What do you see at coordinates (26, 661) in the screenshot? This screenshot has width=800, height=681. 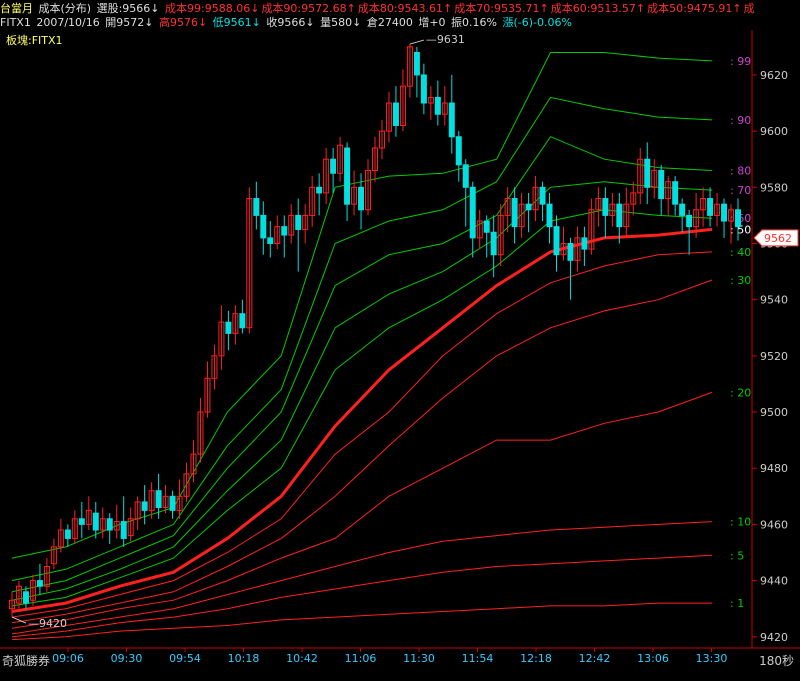 I see `broker-name: 奇狐勝券` at bounding box center [26, 661].